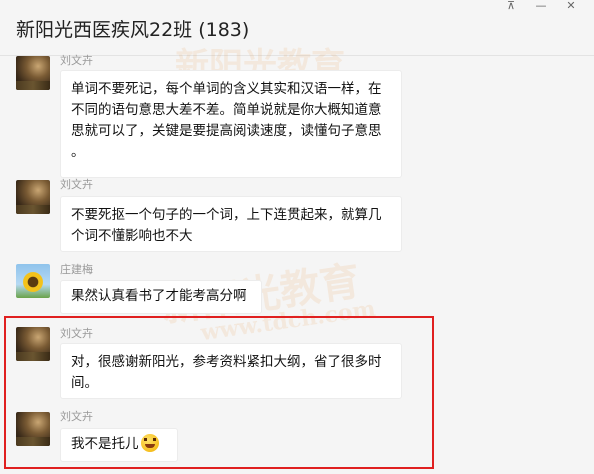 The image size is (594, 474). I want to click on message-bubble: 对，很感谢新阳光，参考资料紧扣大纲，省了很多时 间。, so click(231, 371).